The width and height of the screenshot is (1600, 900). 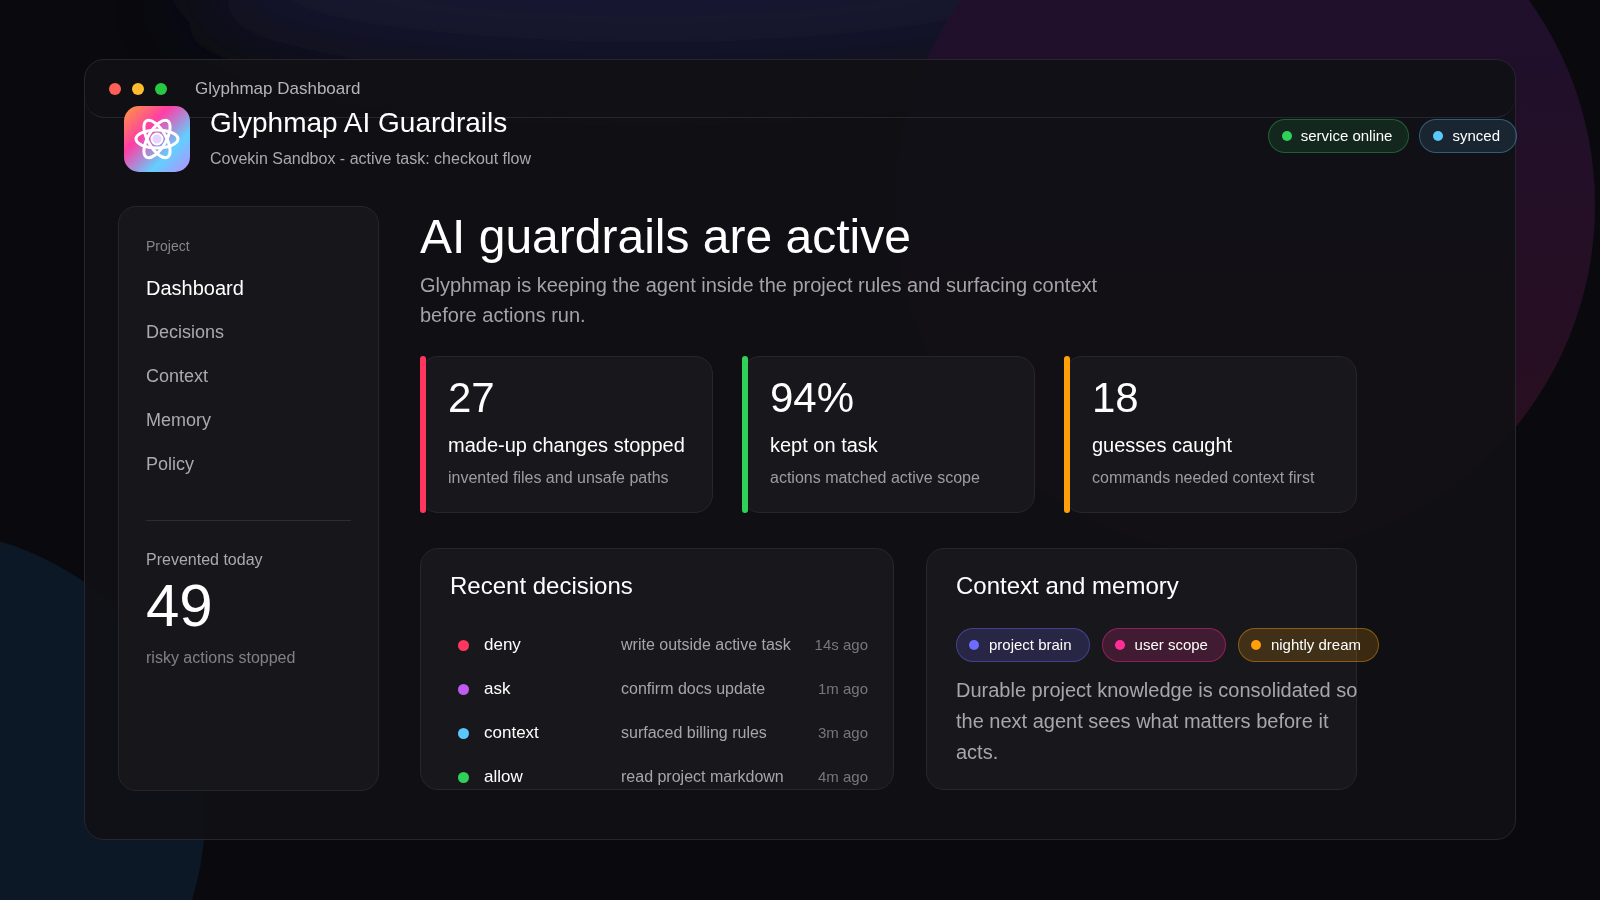 What do you see at coordinates (693, 689) in the screenshot?
I see `decision-detail: confirm docs update` at bounding box center [693, 689].